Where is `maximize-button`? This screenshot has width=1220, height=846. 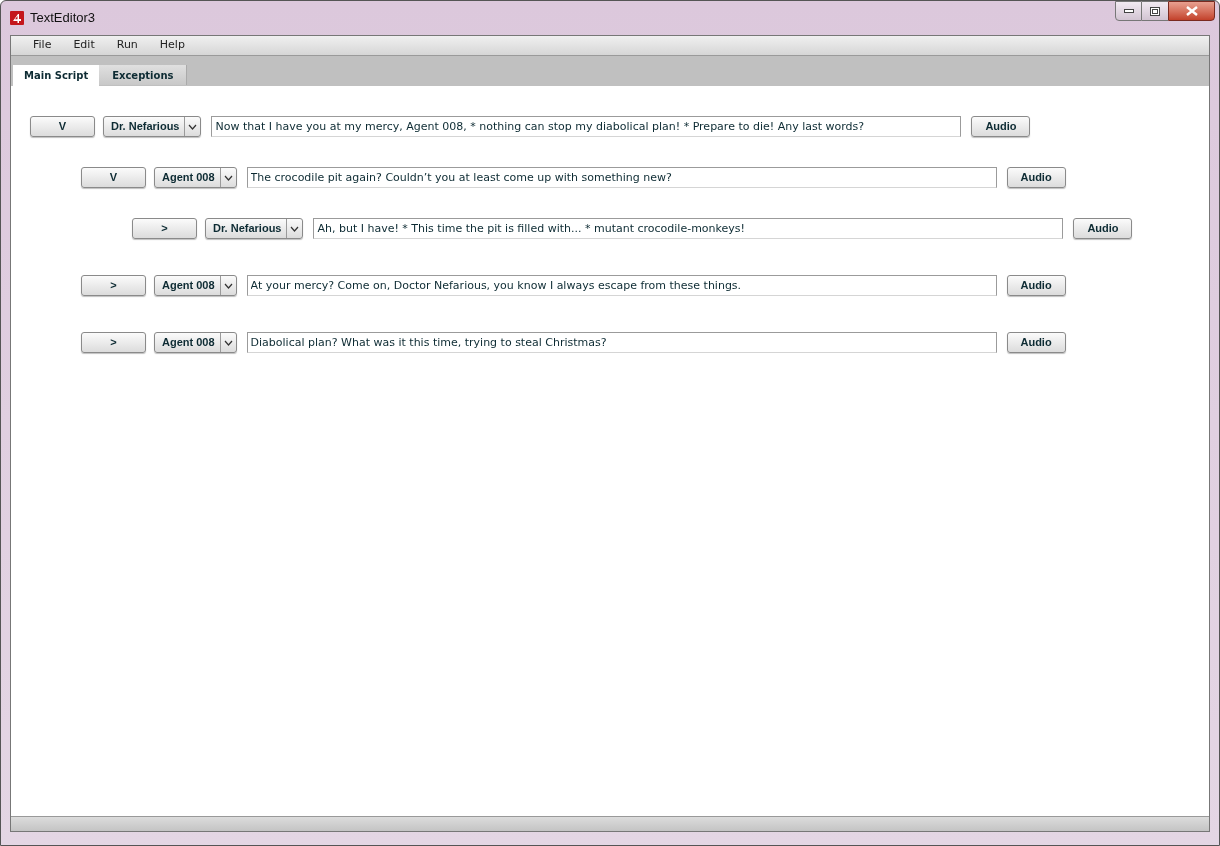 maximize-button is located at coordinates (1155, 11).